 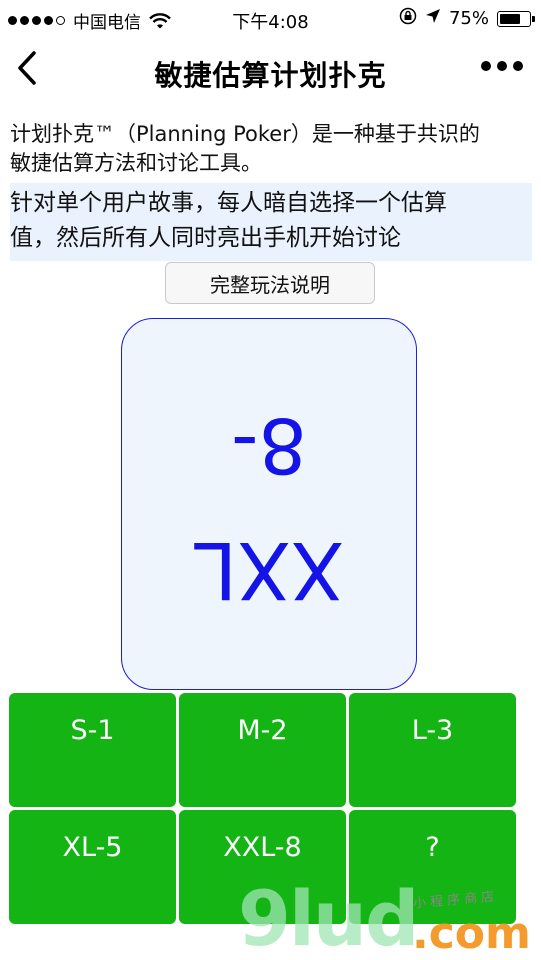 What do you see at coordinates (92, 750) in the screenshot?
I see `option-button-s: S-1` at bounding box center [92, 750].